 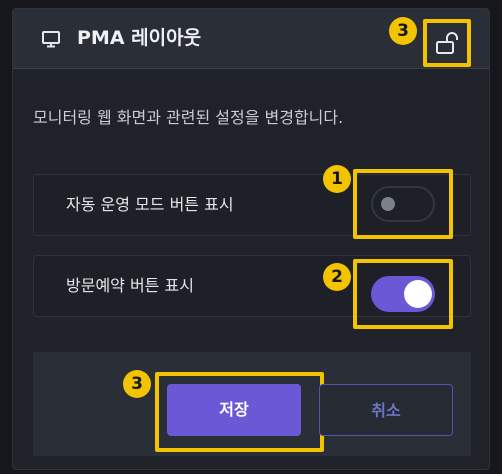 I want to click on annotation-badge-toggle-1: 1, so click(x=337, y=179).